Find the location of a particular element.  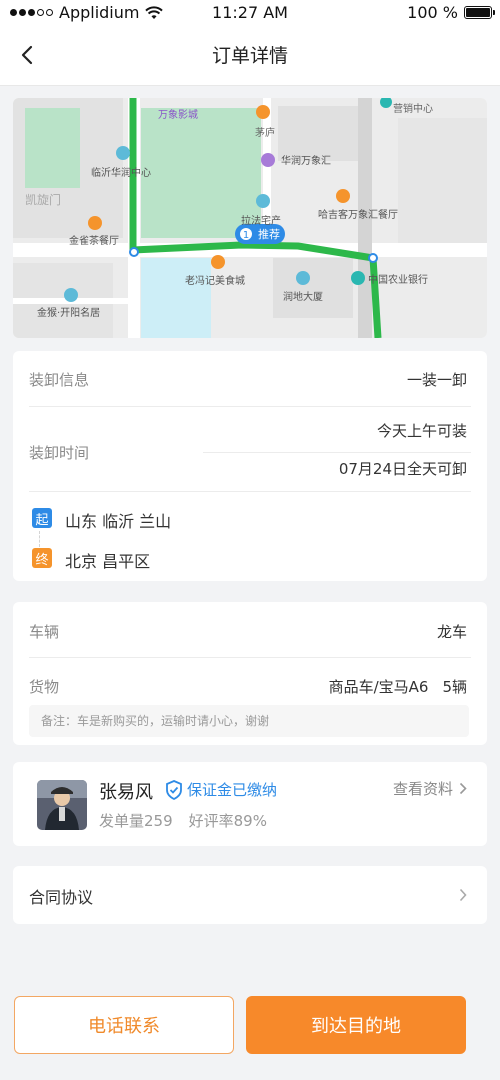

map-label-linyi-huarun: 临沂华润中心 is located at coordinates (121, 172).